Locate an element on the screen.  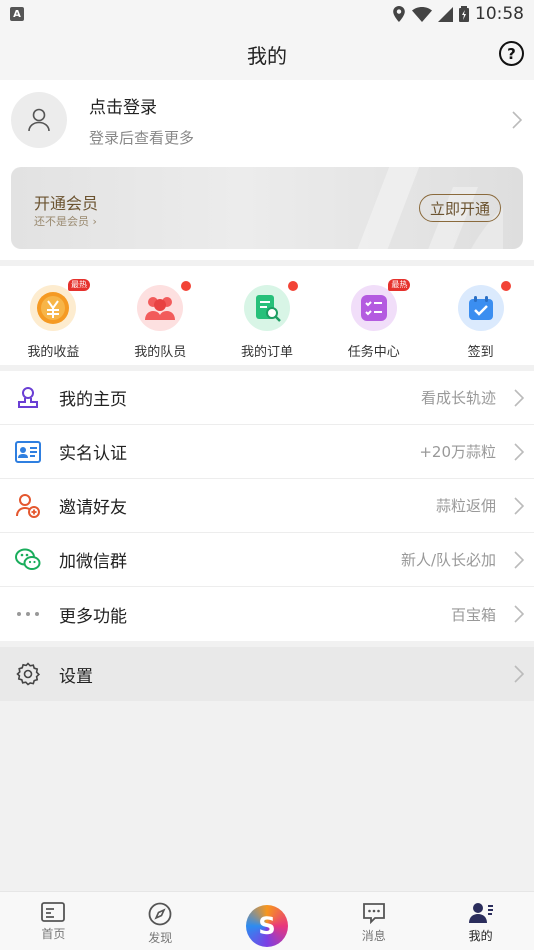
signal-icon is located at coordinates (445, 14).